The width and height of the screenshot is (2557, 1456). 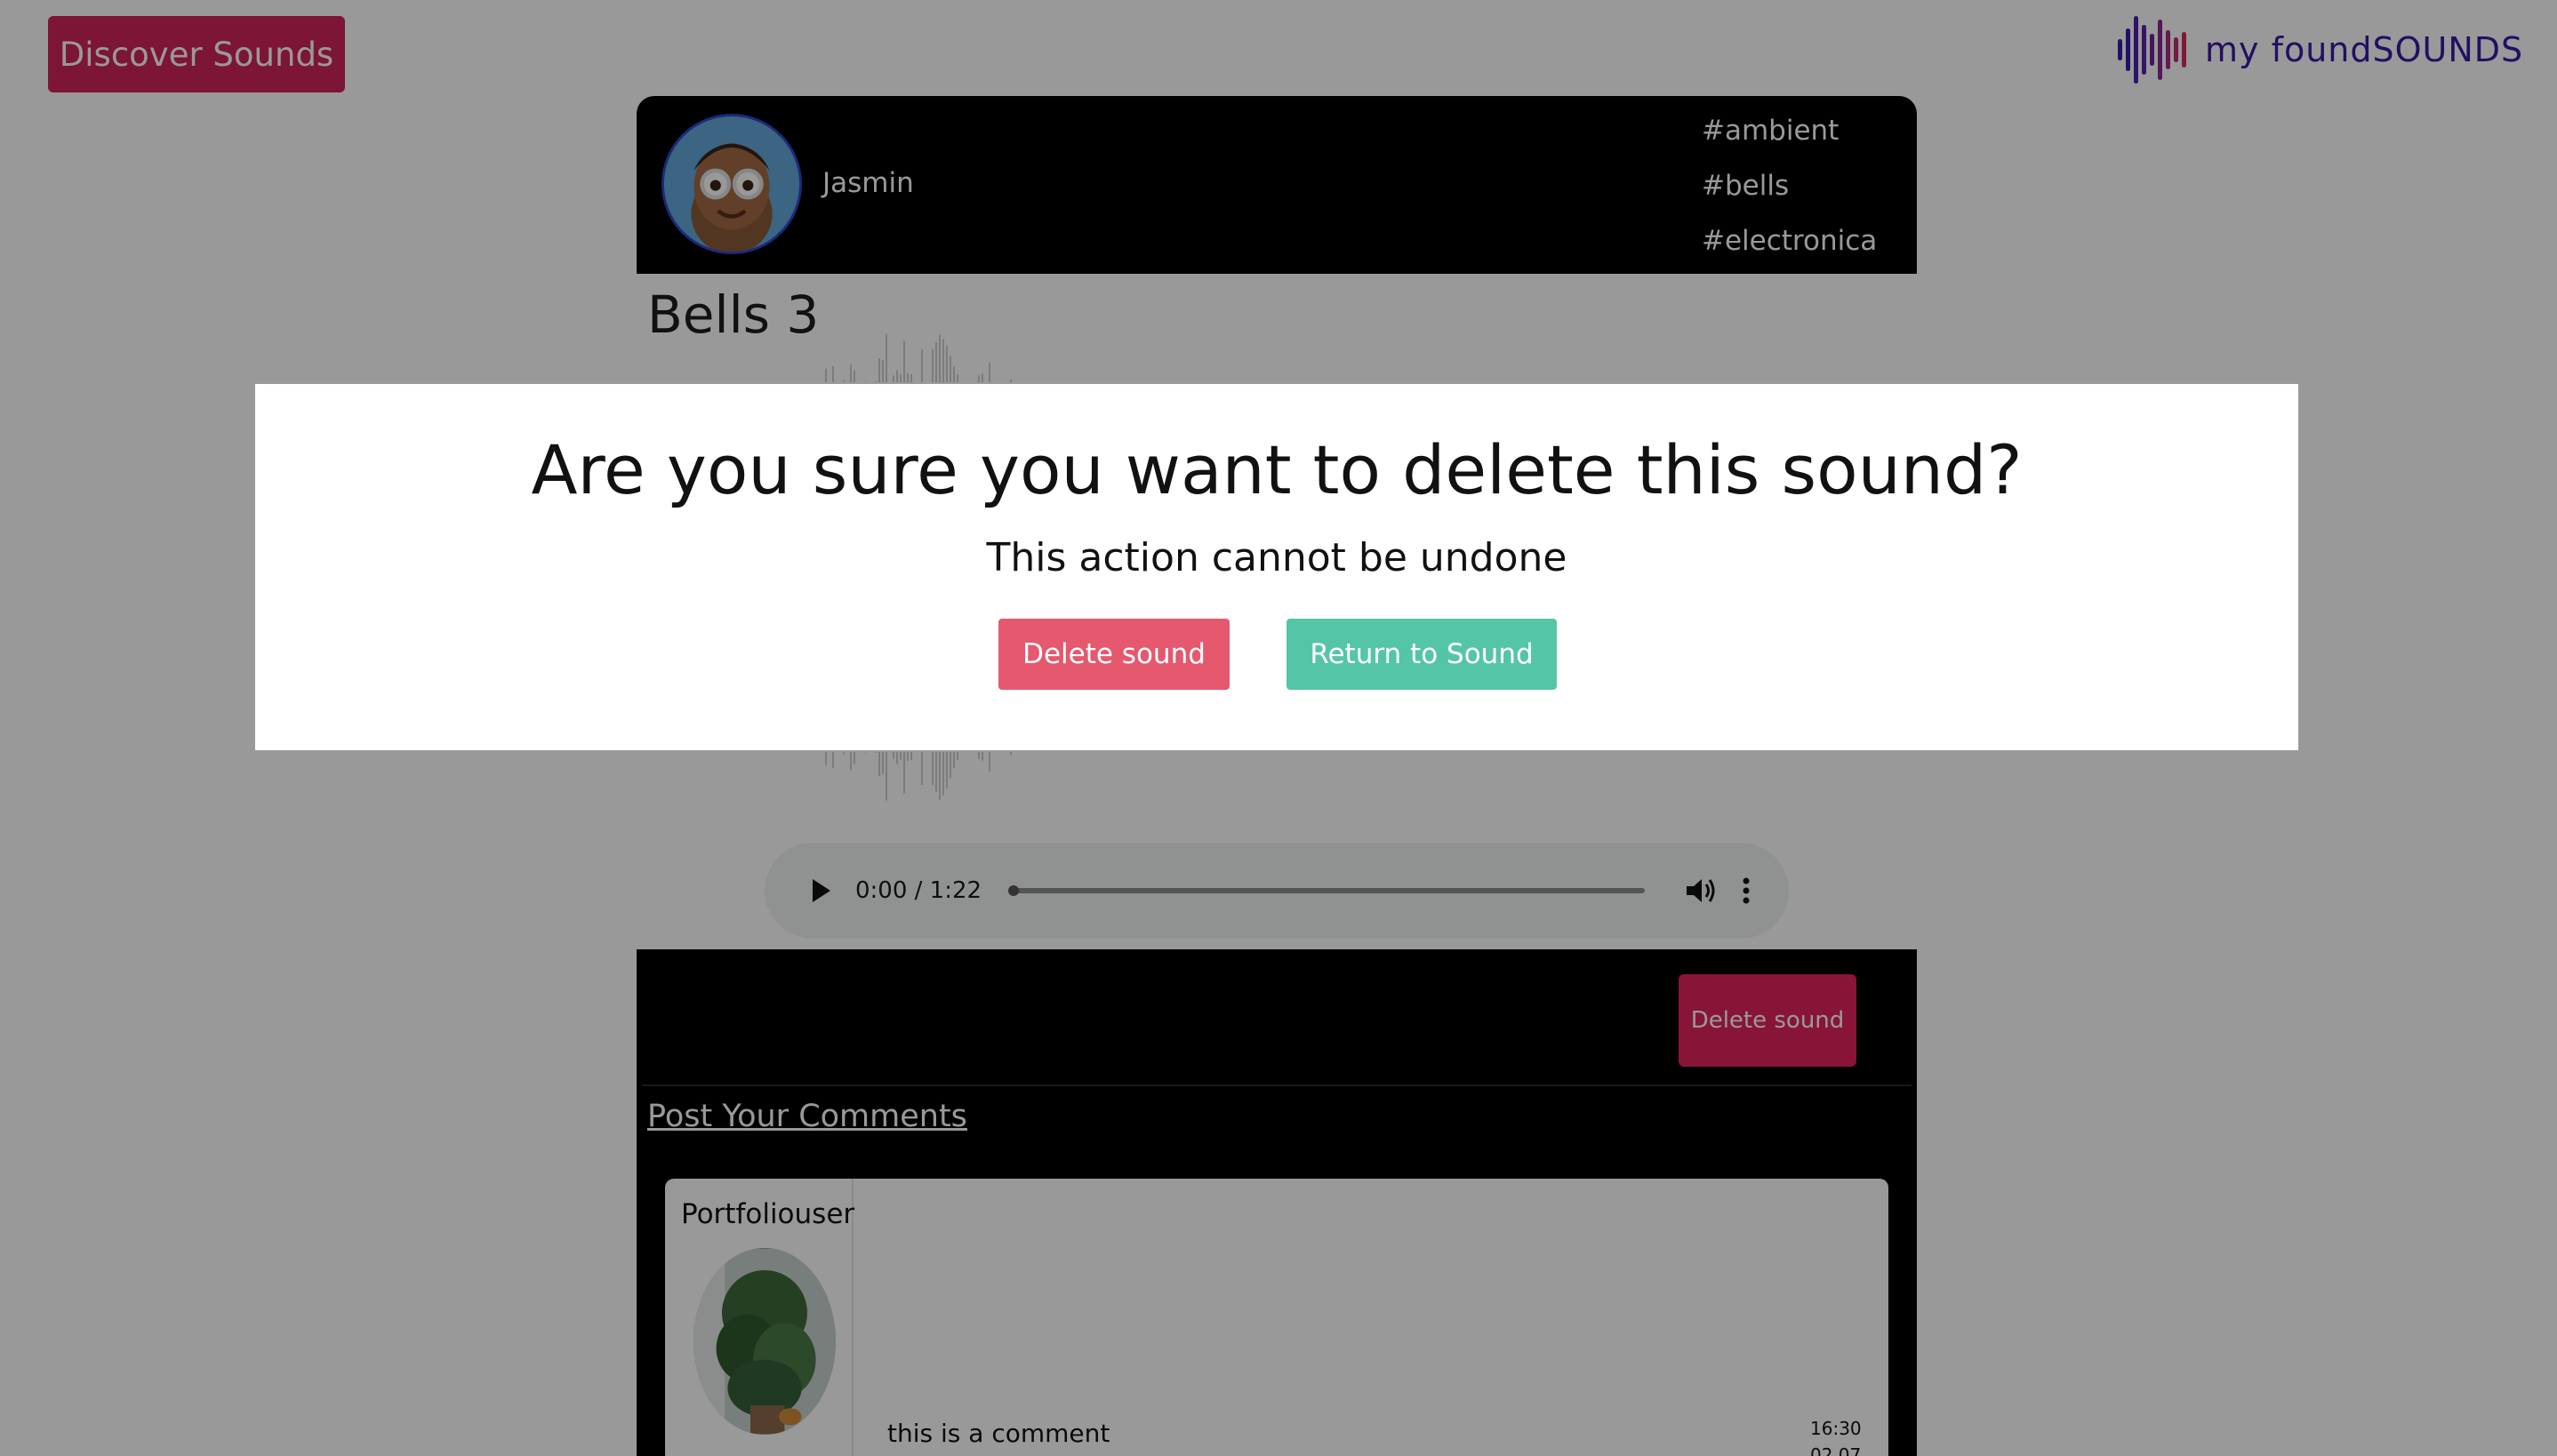 What do you see at coordinates (1276, 557) in the screenshot?
I see `modal-subtitle: This action cannot be undone` at bounding box center [1276, 557].